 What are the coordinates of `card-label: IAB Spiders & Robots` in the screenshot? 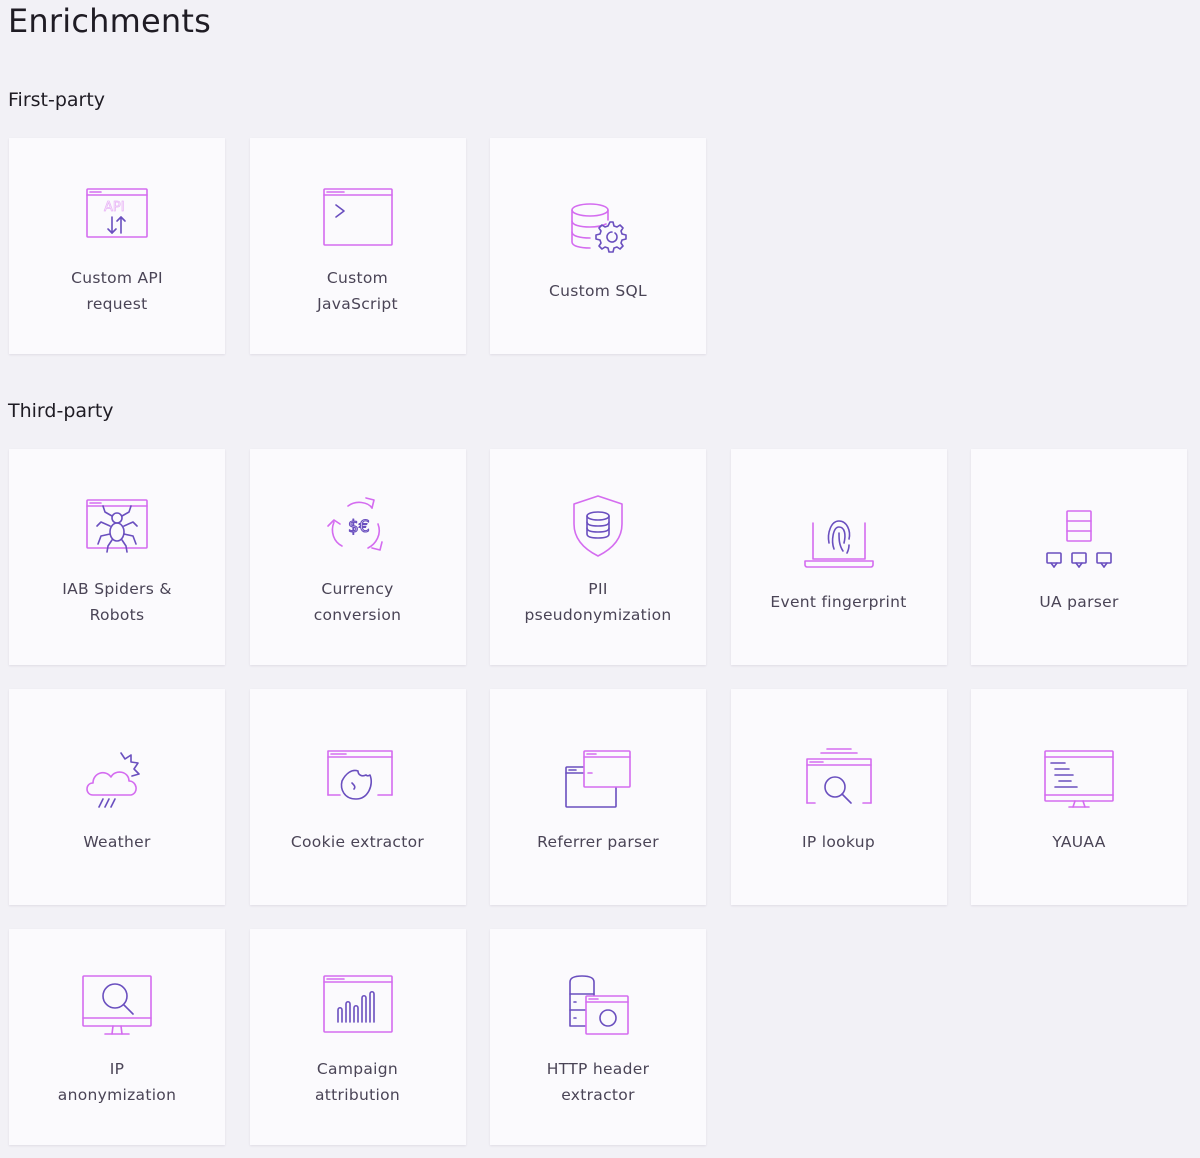 It's located at (117, 602).